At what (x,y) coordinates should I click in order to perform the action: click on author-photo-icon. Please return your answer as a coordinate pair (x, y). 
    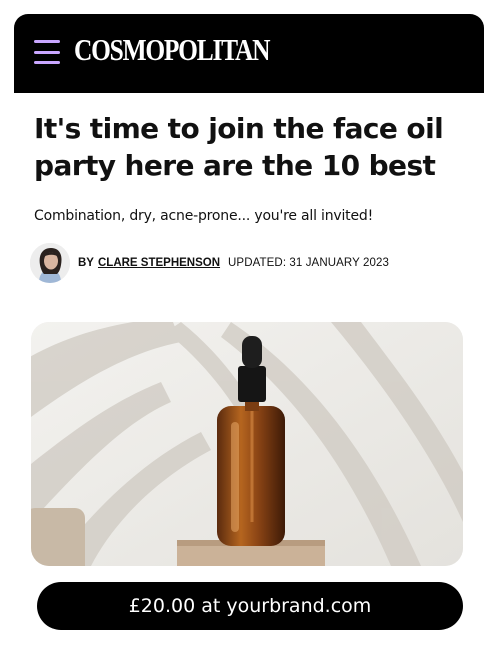
    Looking at the image, I should click on (50, 263).